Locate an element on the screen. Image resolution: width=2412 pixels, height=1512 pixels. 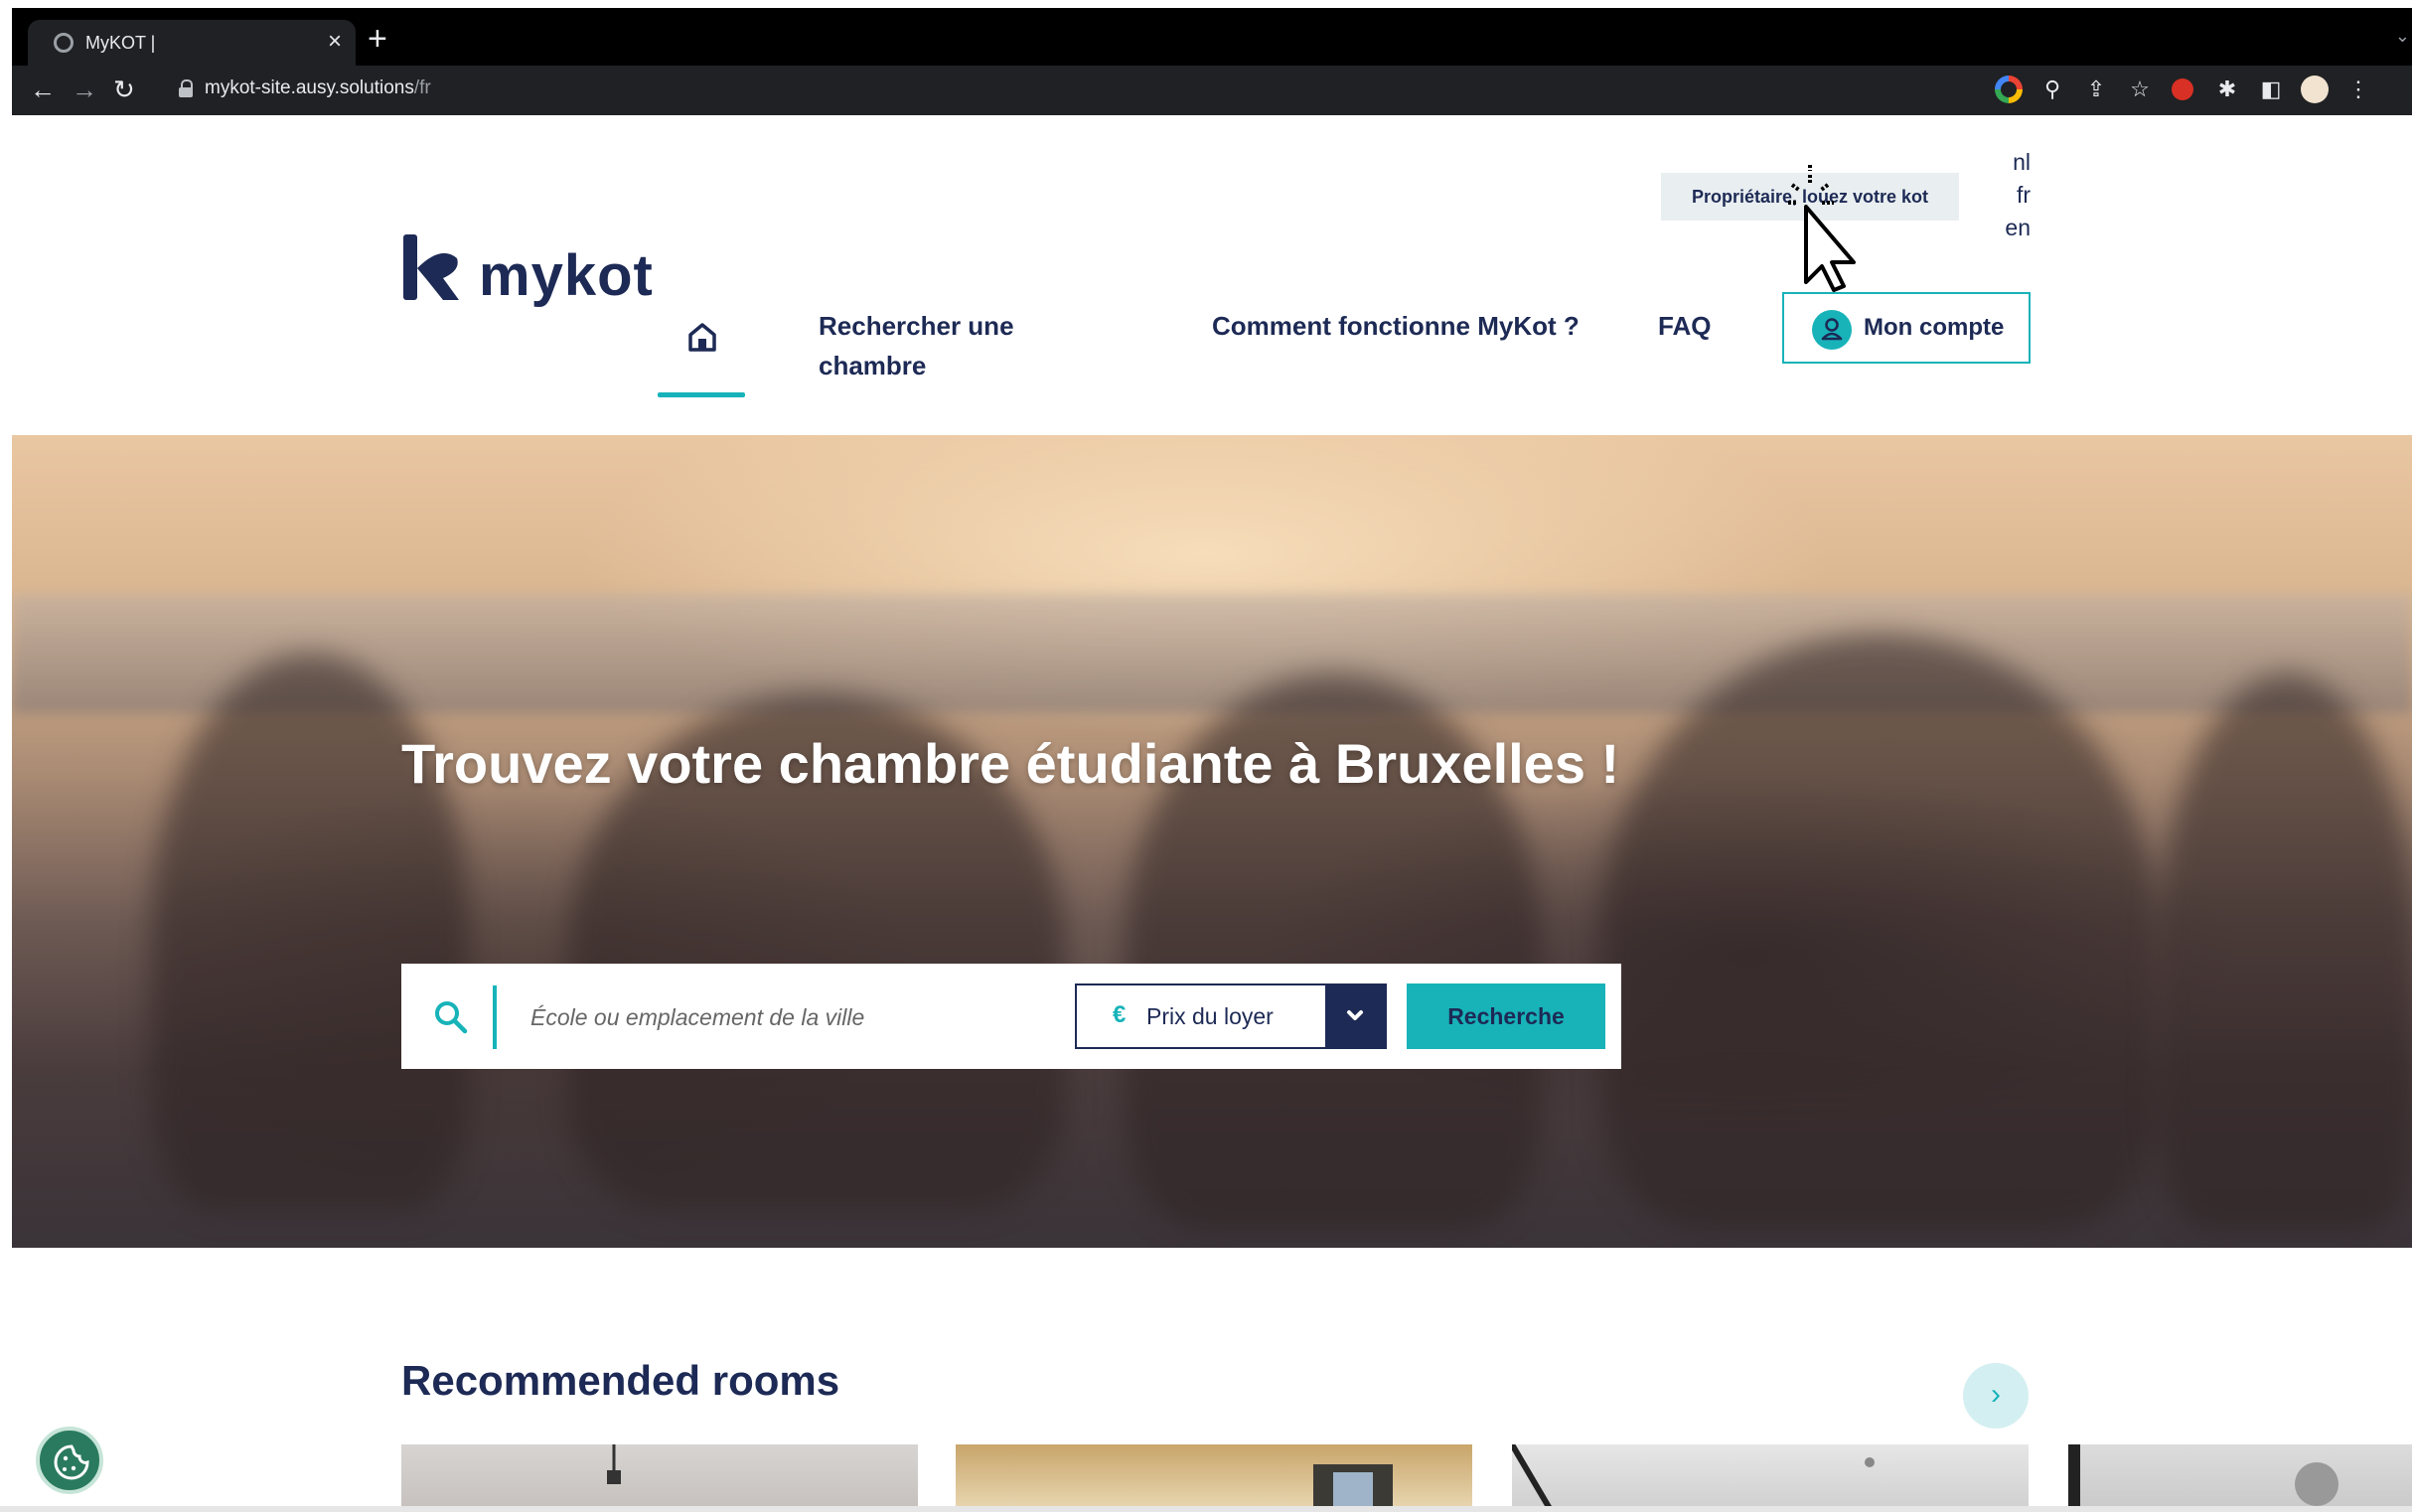
nav-faq: FAQ is located at coordinates (1684, 326).